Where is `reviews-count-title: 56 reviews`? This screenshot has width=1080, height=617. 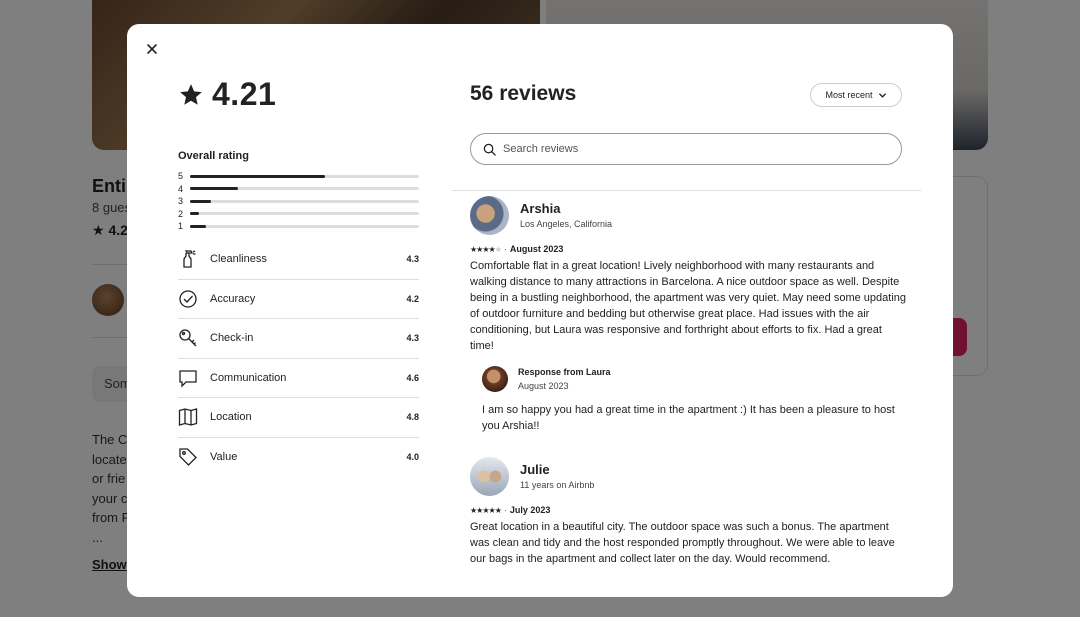
reviews-count-title: 56 reviews is located at coordinates (523, 93).